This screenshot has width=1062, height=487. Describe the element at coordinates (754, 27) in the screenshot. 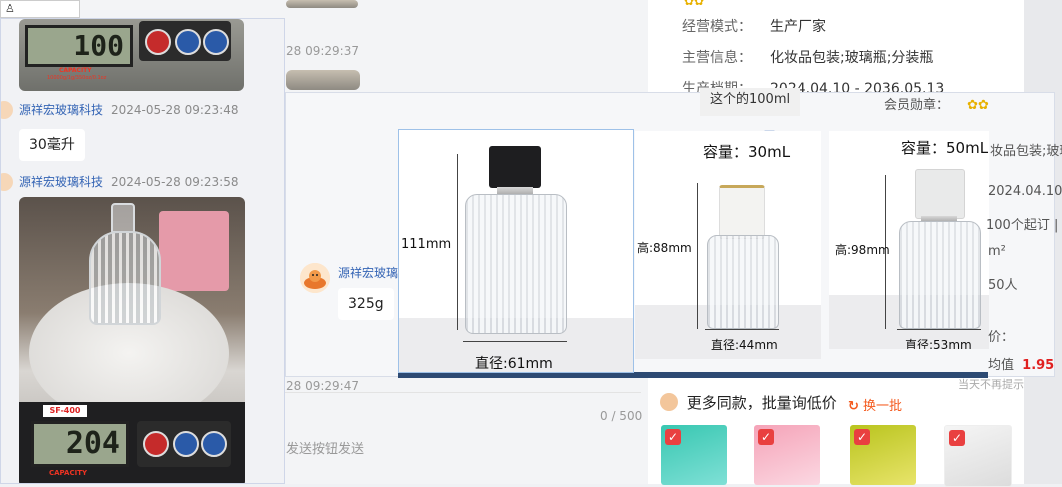

I see `info-row-mode: 经营模式： 生产厂家` at that location.